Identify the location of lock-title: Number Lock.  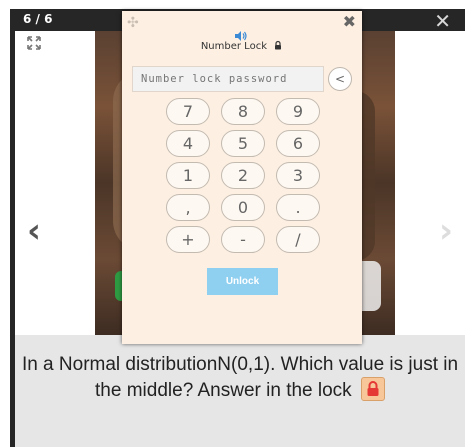
(242, 46).